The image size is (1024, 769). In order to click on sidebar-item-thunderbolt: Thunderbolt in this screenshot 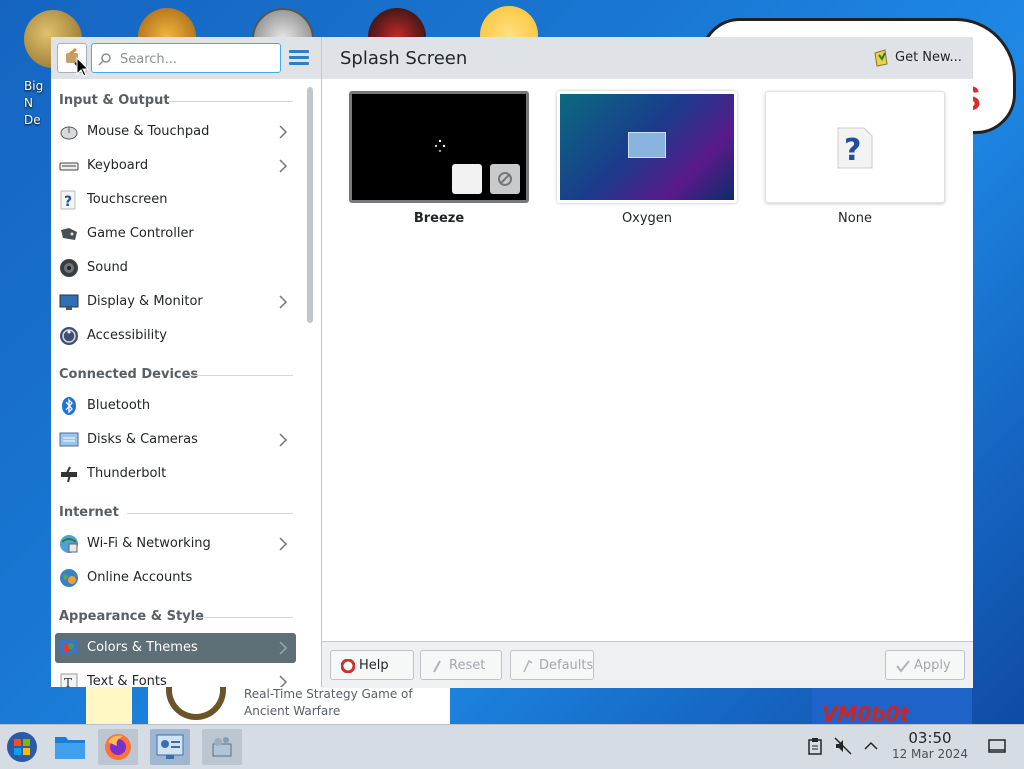, I will do `click(175, 474)`.